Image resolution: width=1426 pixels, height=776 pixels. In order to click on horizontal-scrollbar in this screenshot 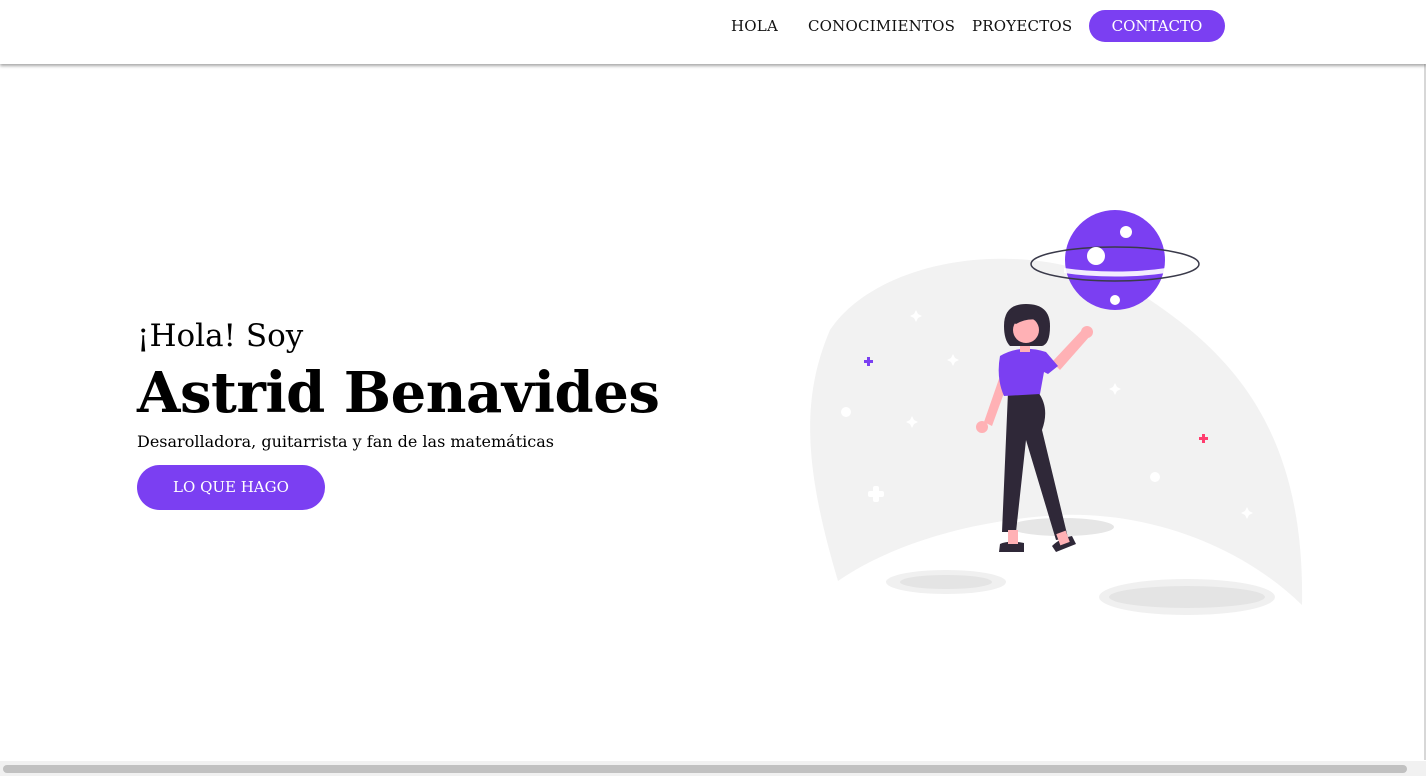, I will do `click(713, 768)`.